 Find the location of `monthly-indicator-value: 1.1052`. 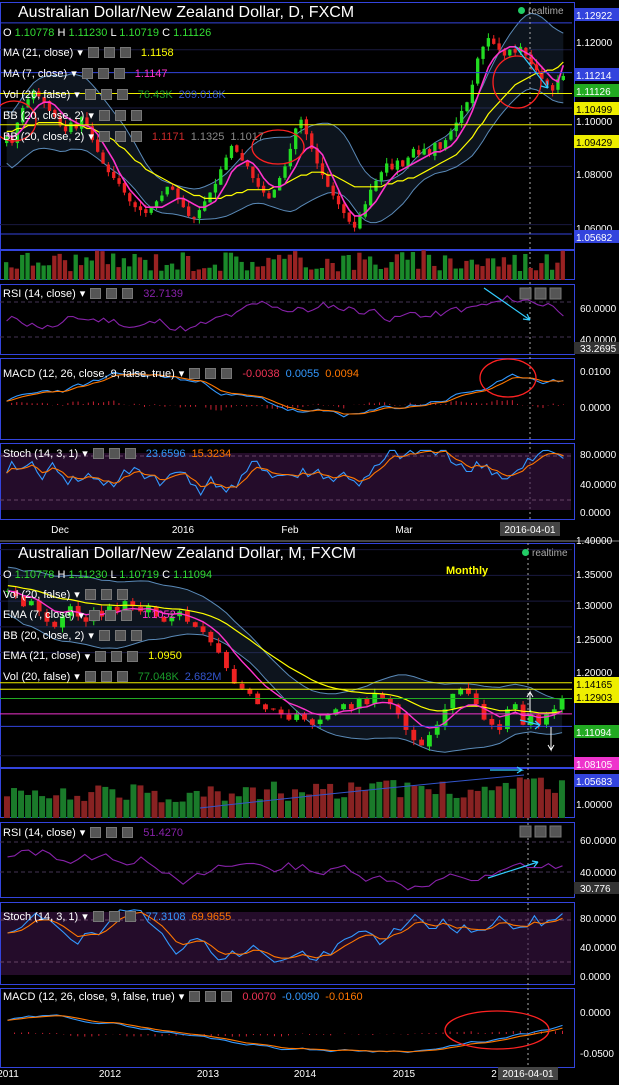

monthly-indicator-value: 1.1052 is located at coordinates (159, 615).